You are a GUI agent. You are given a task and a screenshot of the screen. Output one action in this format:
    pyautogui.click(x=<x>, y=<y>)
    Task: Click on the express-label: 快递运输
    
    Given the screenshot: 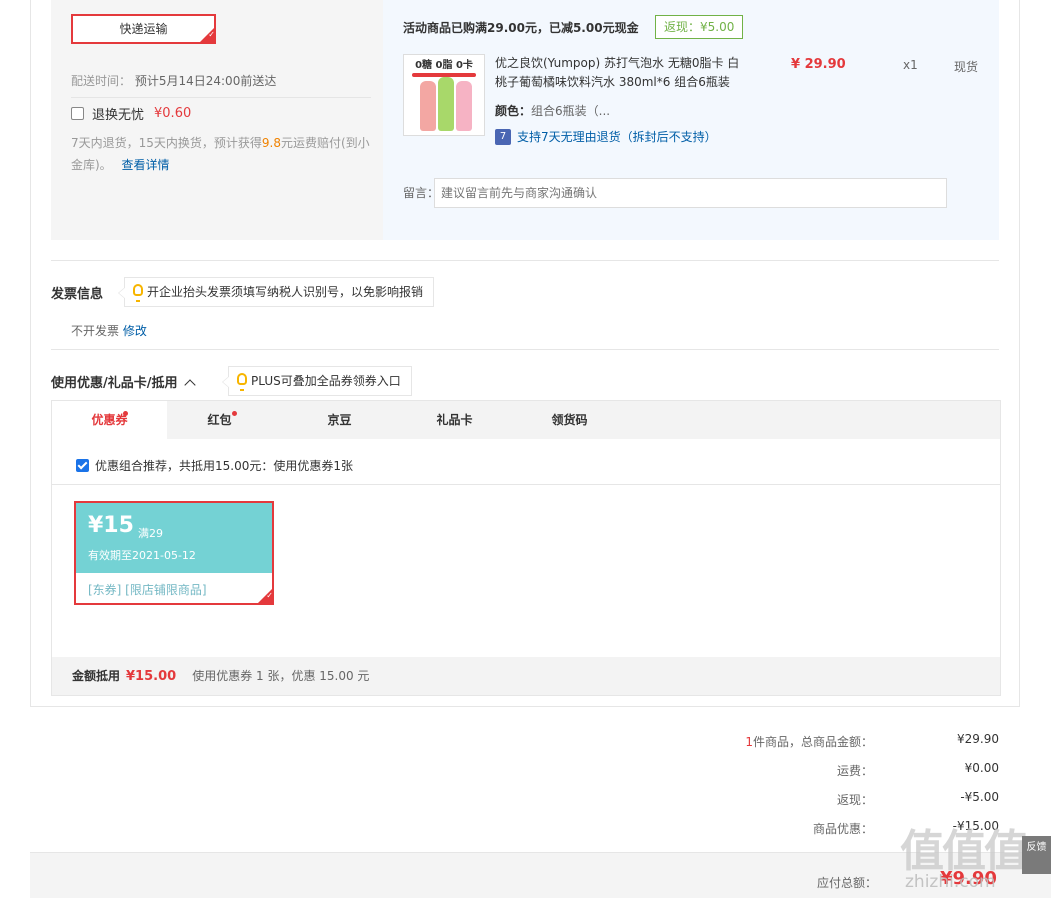 What is the action you would take?
    pyautogui.click(x=143, y=29)
    